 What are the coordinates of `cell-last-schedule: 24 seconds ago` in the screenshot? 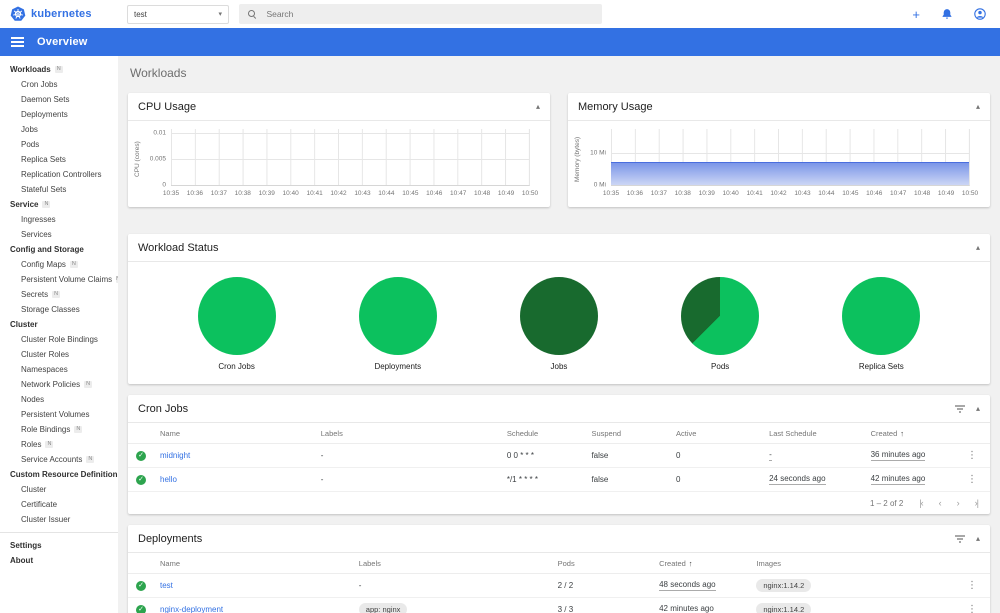 It's located at (797, 479).